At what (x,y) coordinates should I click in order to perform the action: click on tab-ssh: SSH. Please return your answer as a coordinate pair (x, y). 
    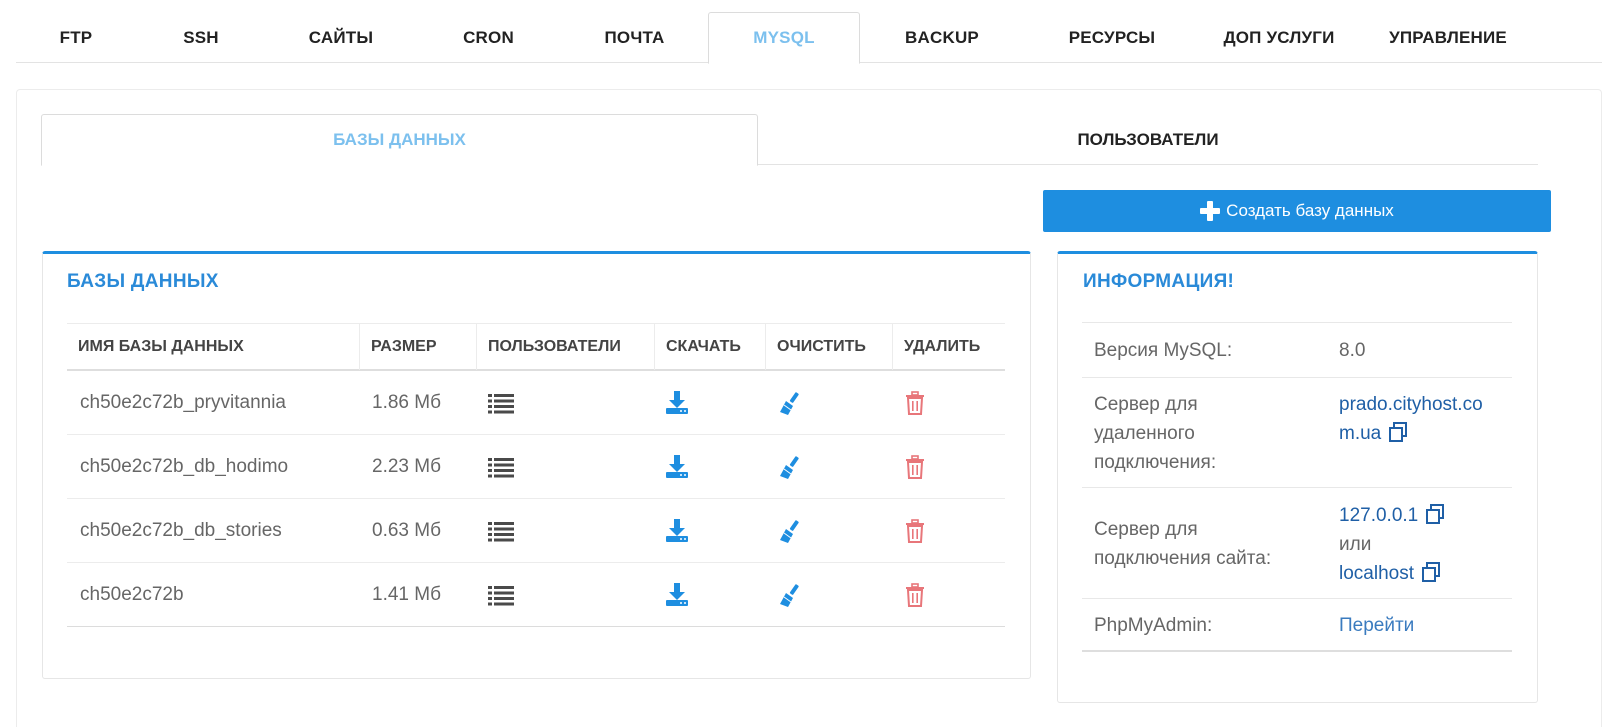
    Looking at the image, I should click on (201, 37).